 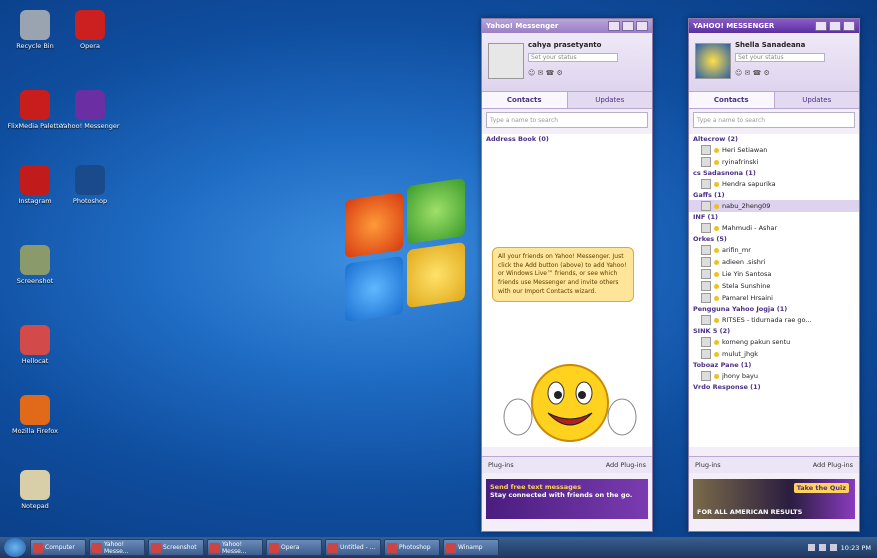 I want to click on taskbar-item: Screenshot, so click(x=176, y=547).